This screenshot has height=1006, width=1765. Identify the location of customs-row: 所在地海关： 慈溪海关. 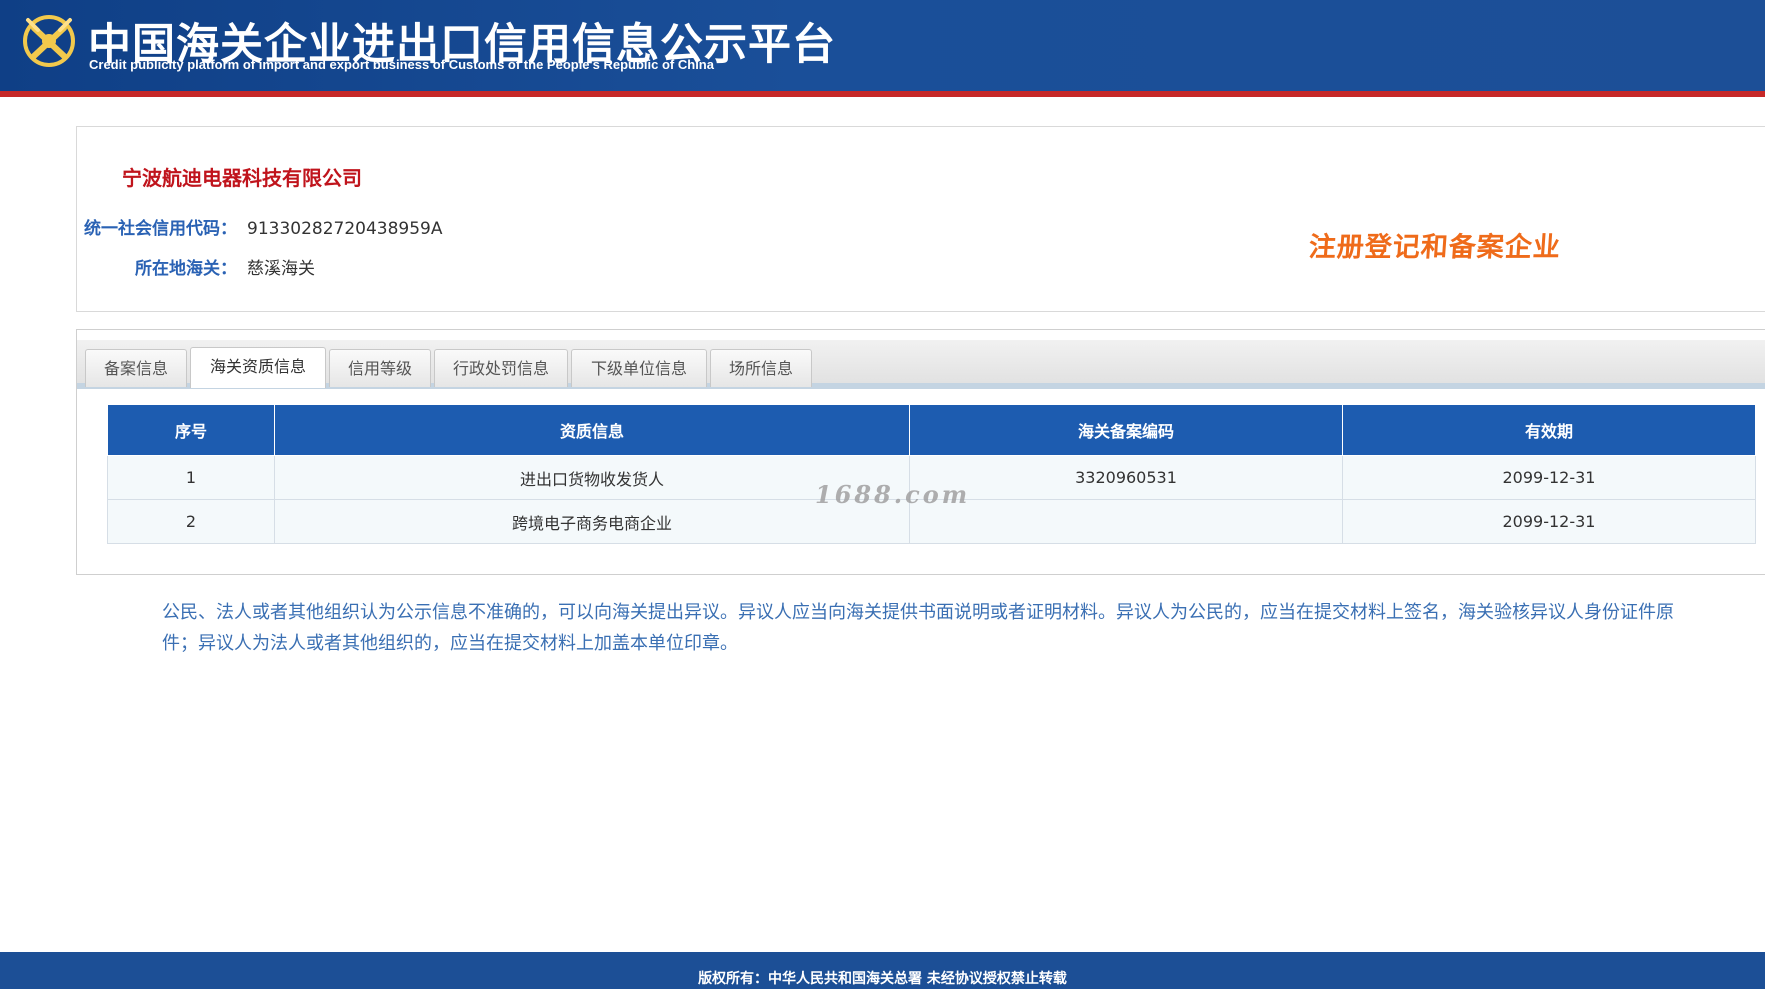
(196, 266).